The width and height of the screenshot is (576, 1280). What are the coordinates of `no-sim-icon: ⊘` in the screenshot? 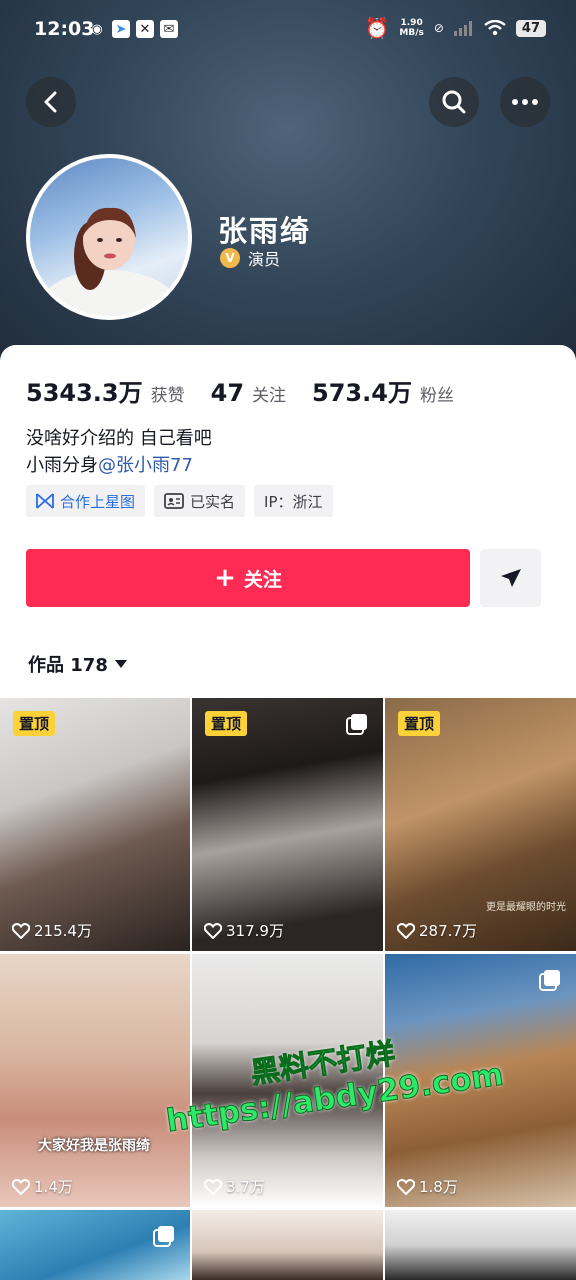 It's located at (438, 28).